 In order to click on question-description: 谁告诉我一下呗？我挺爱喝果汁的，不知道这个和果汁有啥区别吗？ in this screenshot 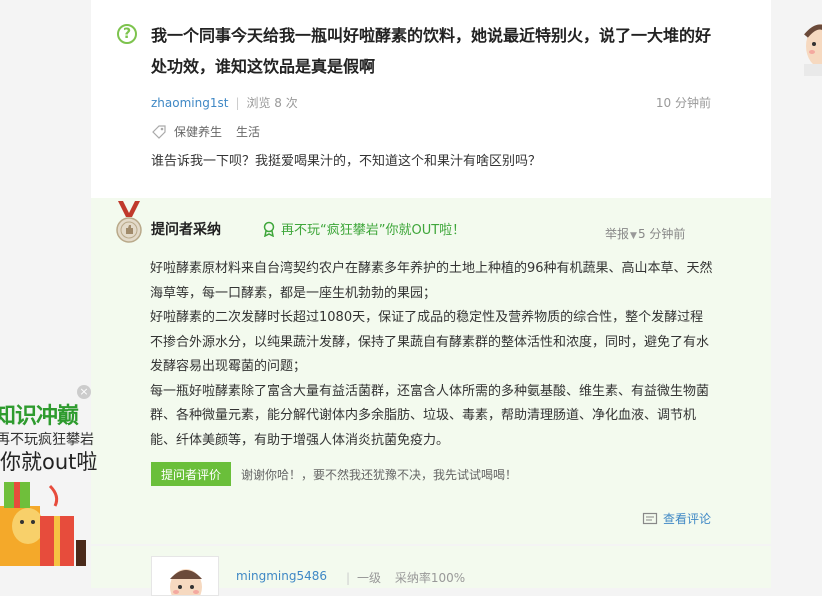, I will do `click(346, 161)`.